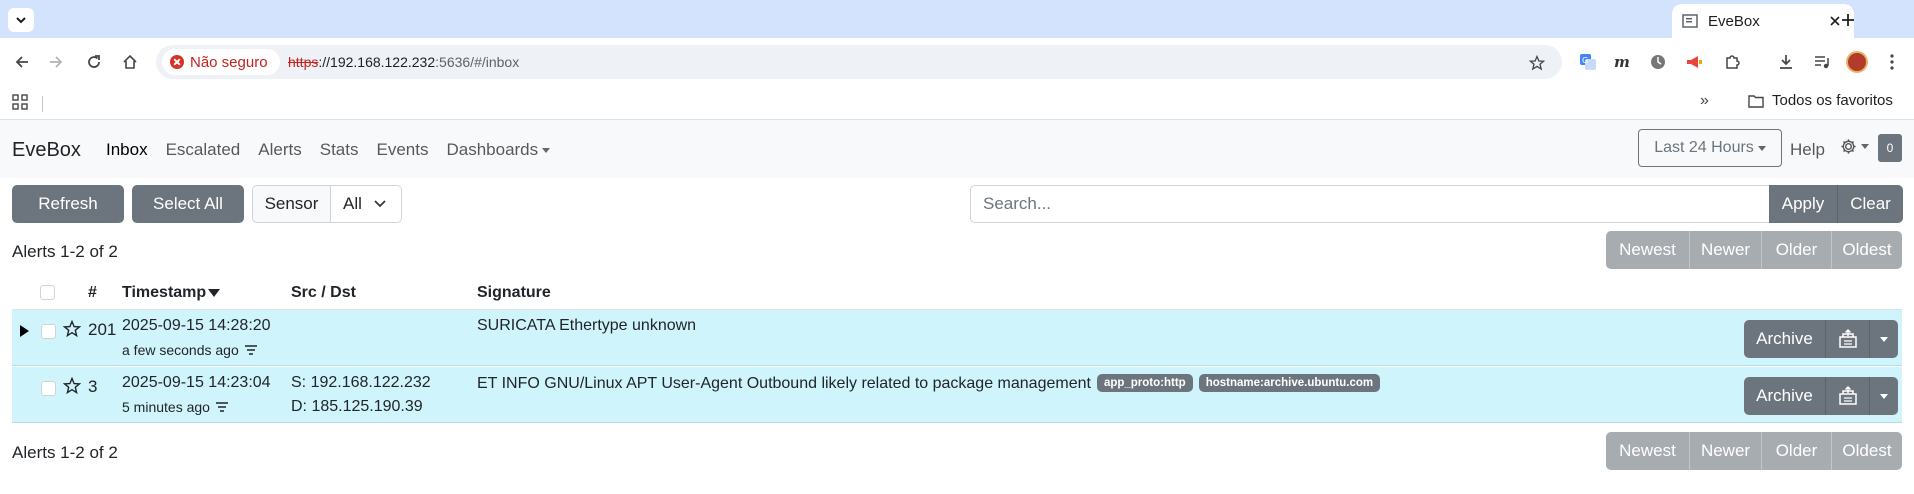 The height and width of the screenshot is (494, 1914). Describe the element at coordinates (380, 204) in the screenshot. I see `chevron-down-icon` at that location.